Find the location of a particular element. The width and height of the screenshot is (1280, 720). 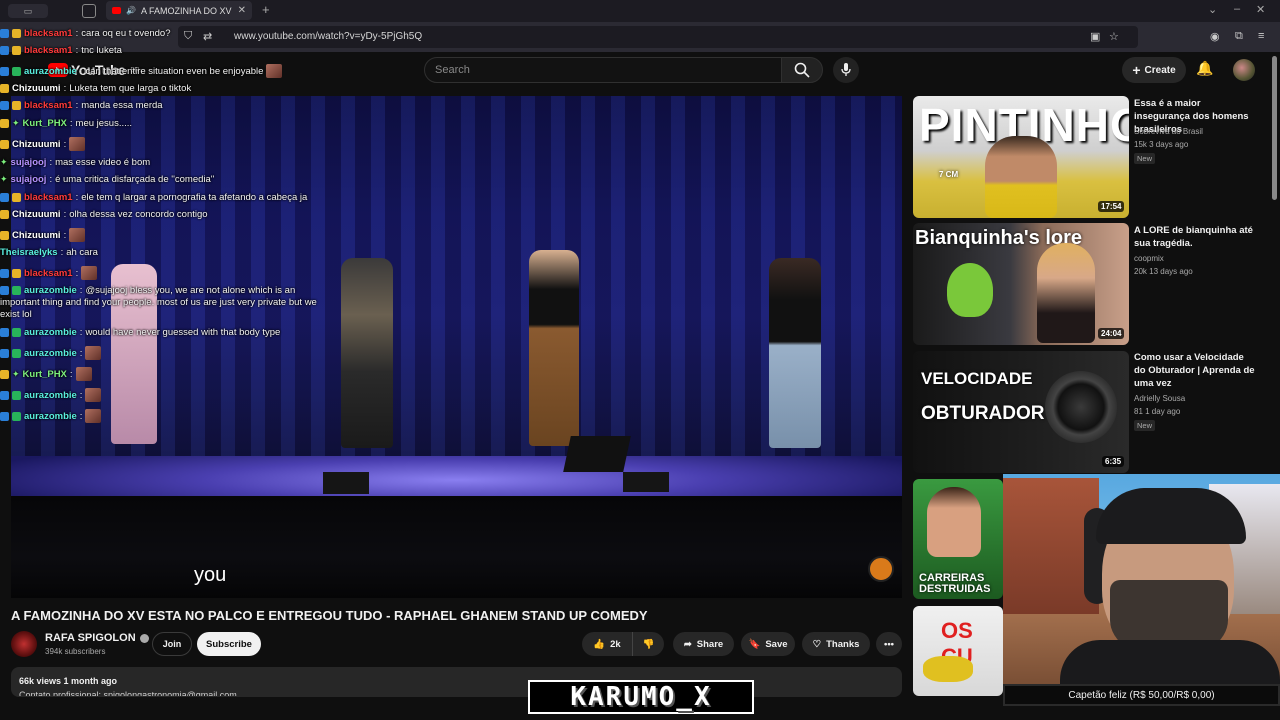

rec-thumbnail-2: Bianquinha's lore is located at coordinates (1021, 284).